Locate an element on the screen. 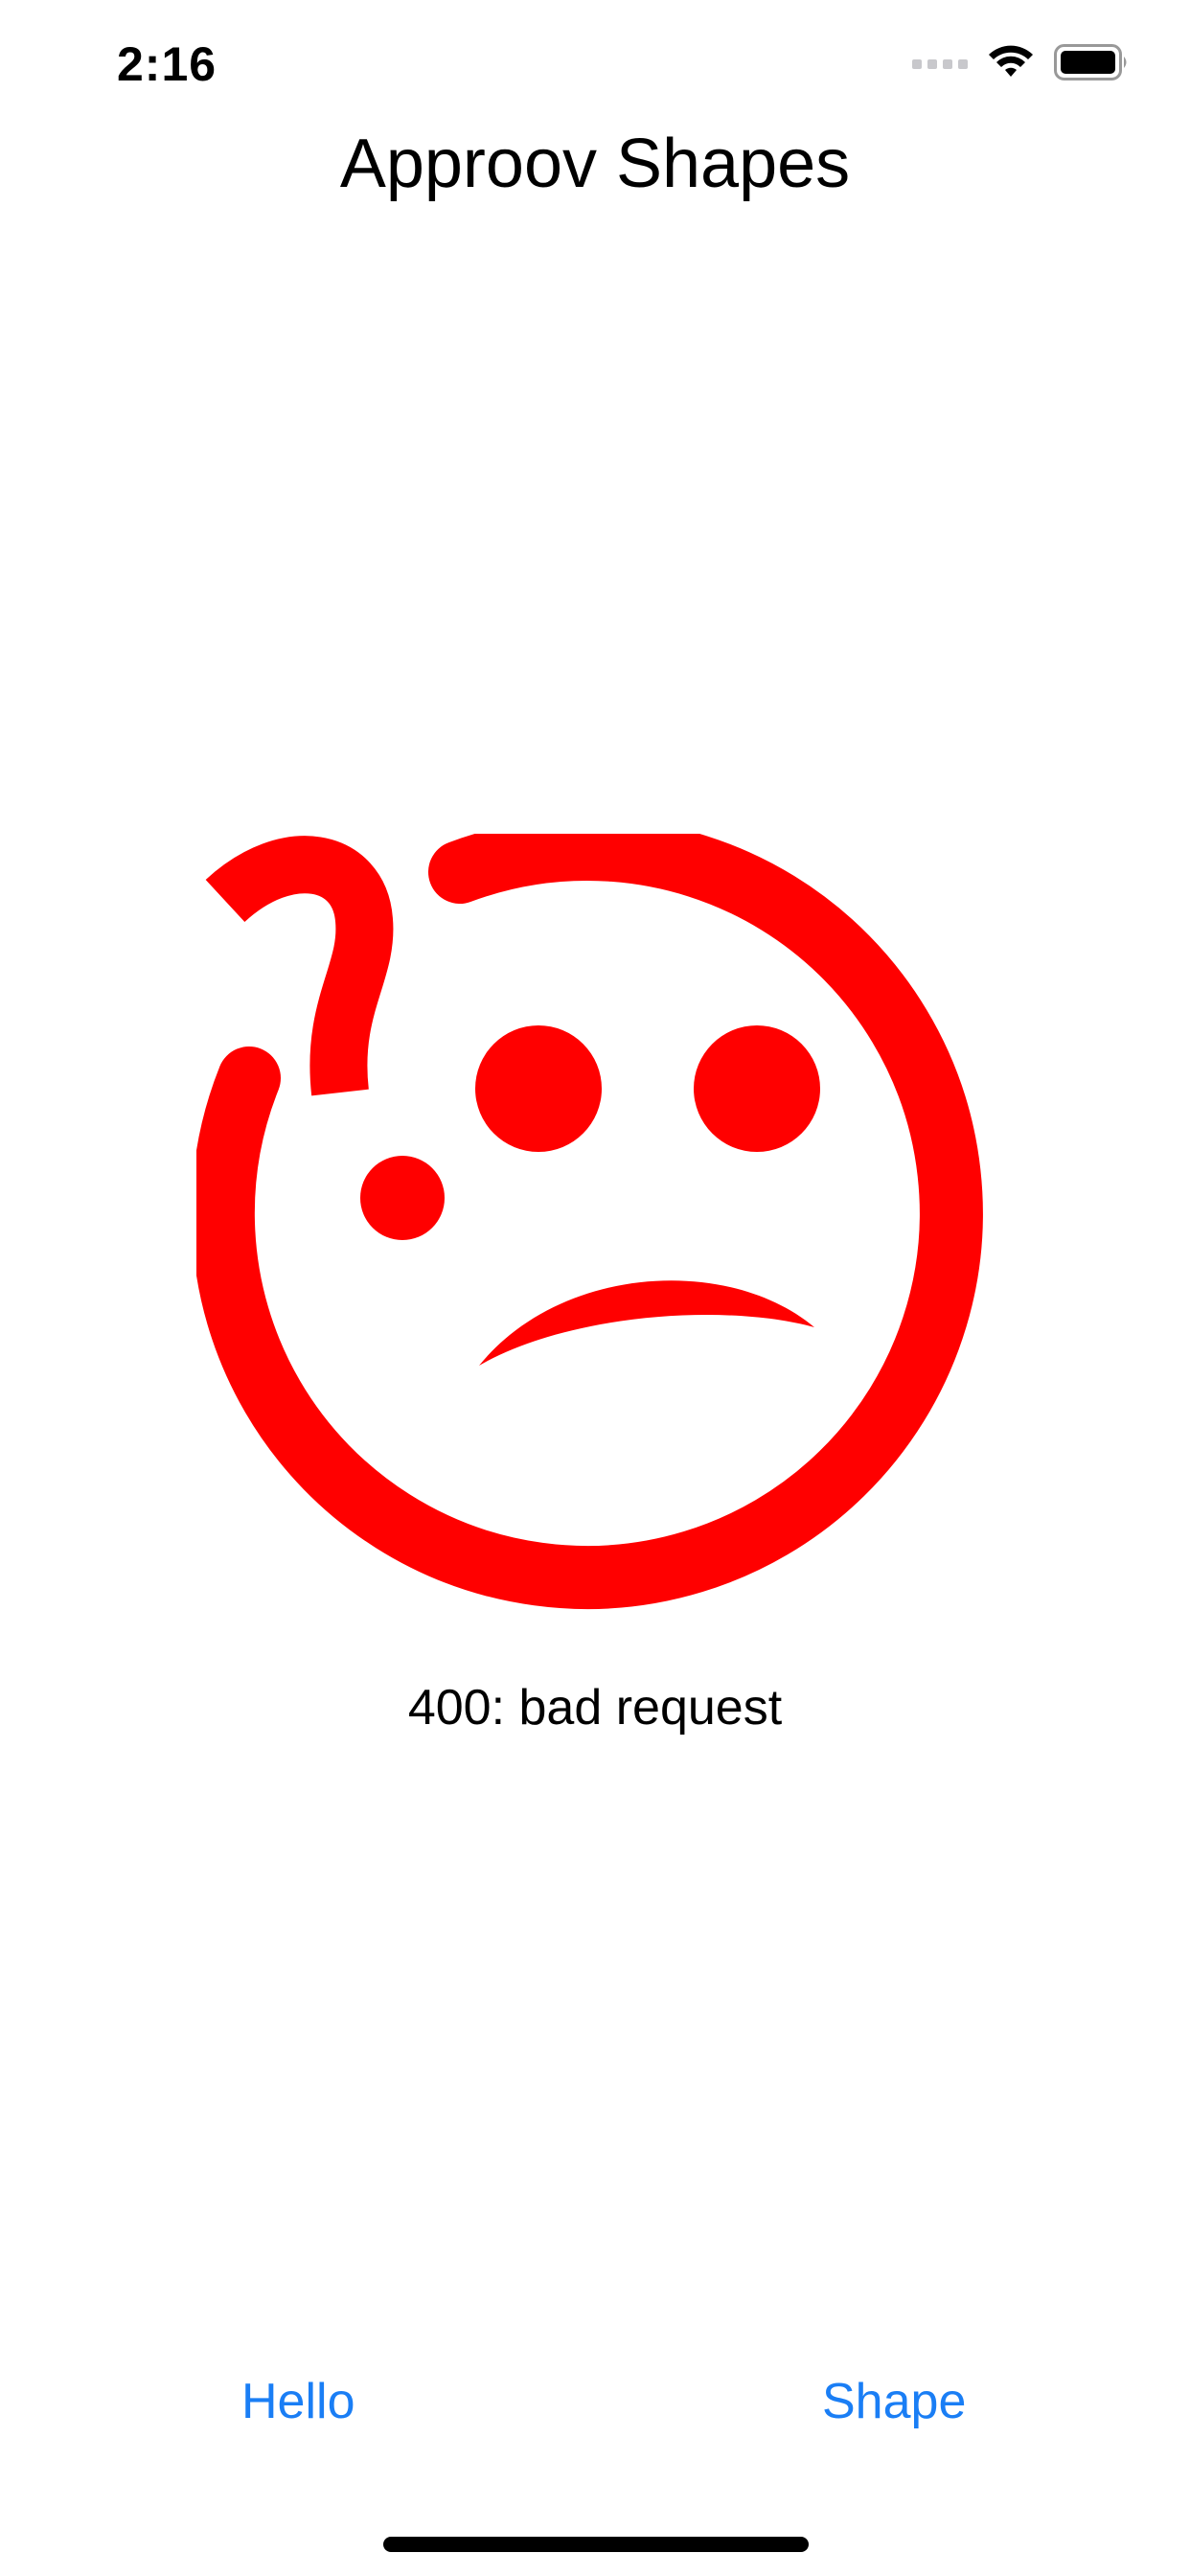  wifi-icon is located at coordinates (1011, 61).